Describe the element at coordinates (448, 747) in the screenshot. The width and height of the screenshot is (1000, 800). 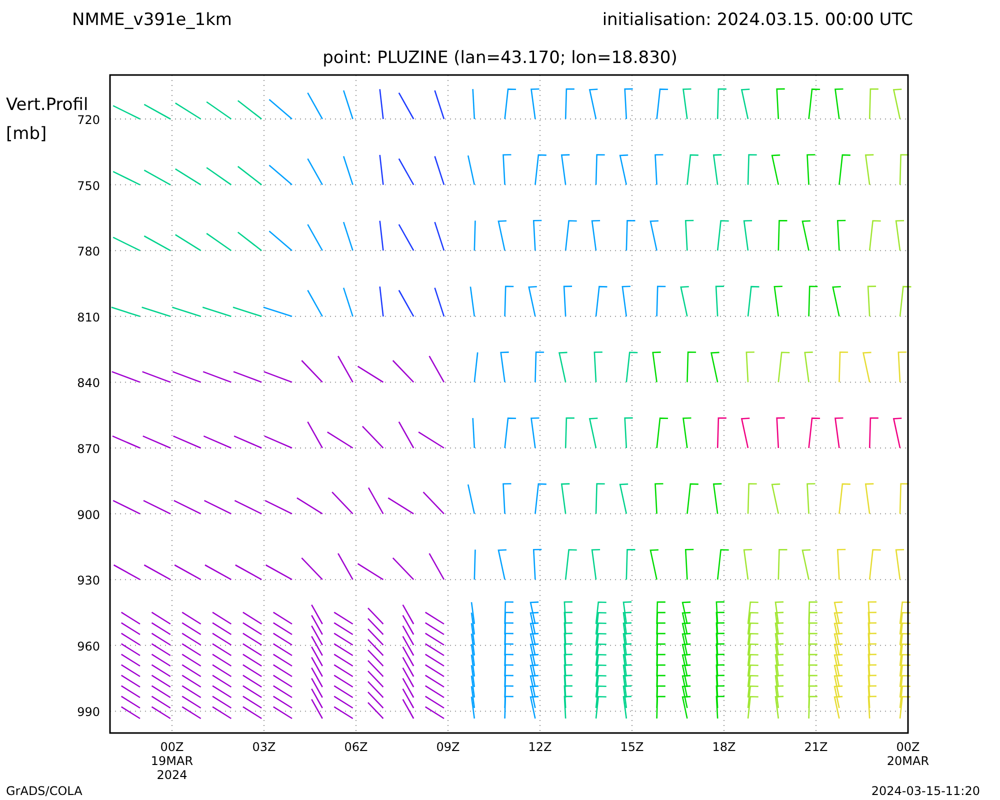
I see `x-tick-label: 09Z` at that location.